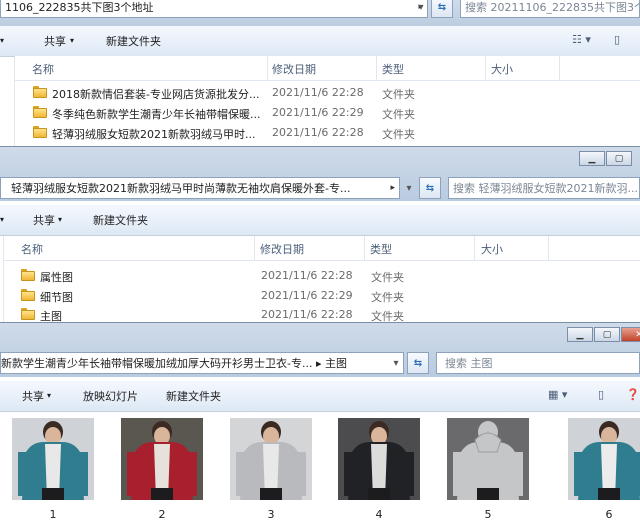  I want to click on breadcrumb-arrow-icon: ▸, so click(394, 188).